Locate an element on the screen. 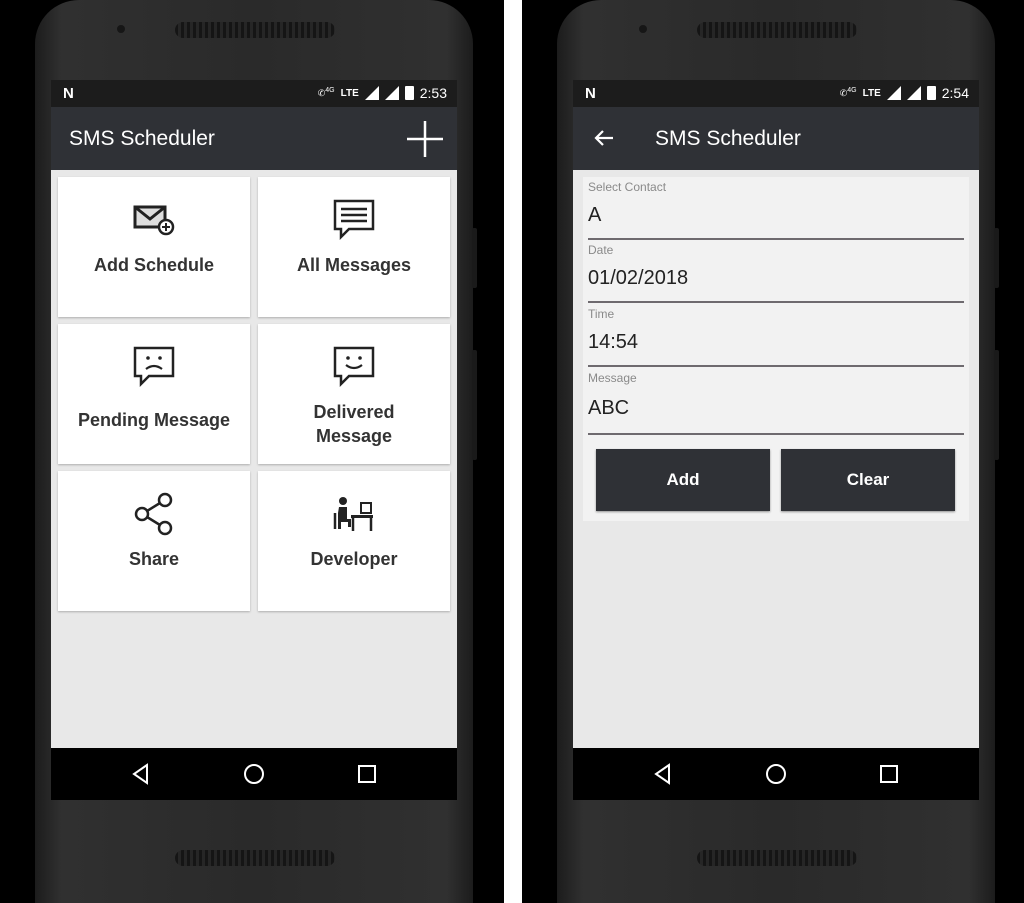 This screenshot has height=903, width=1024. tile-add-schedule: Add Schedule is located at coordinates (154, 247).